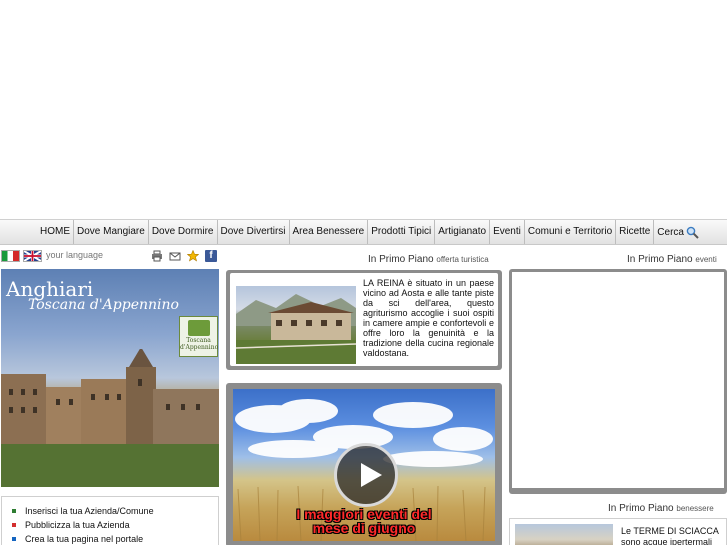 Image resolution: width=727 pixels, height=545 pixels. I want to click on toscana-appennino-logo: Toscana d'Appennino, so click(198, 336).